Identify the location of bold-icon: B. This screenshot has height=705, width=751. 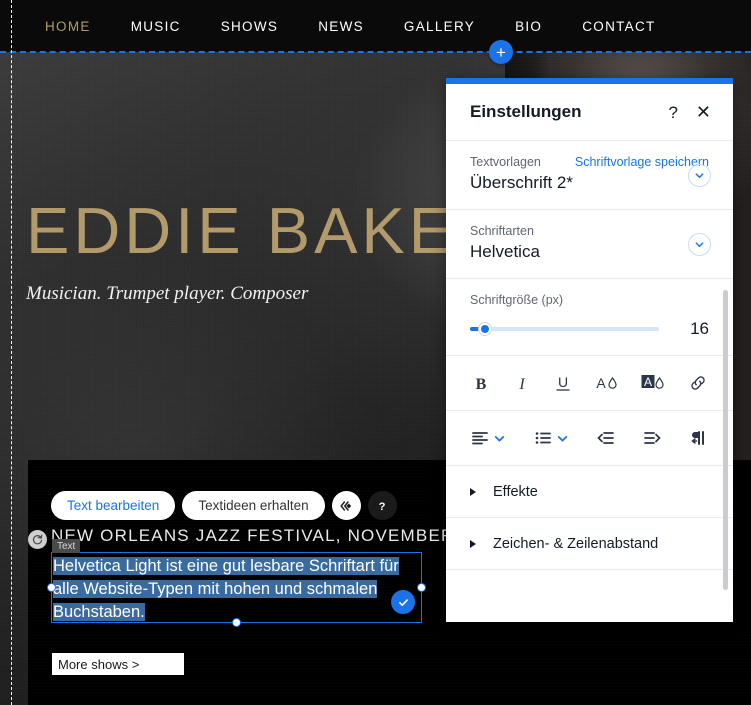
(481, 383).